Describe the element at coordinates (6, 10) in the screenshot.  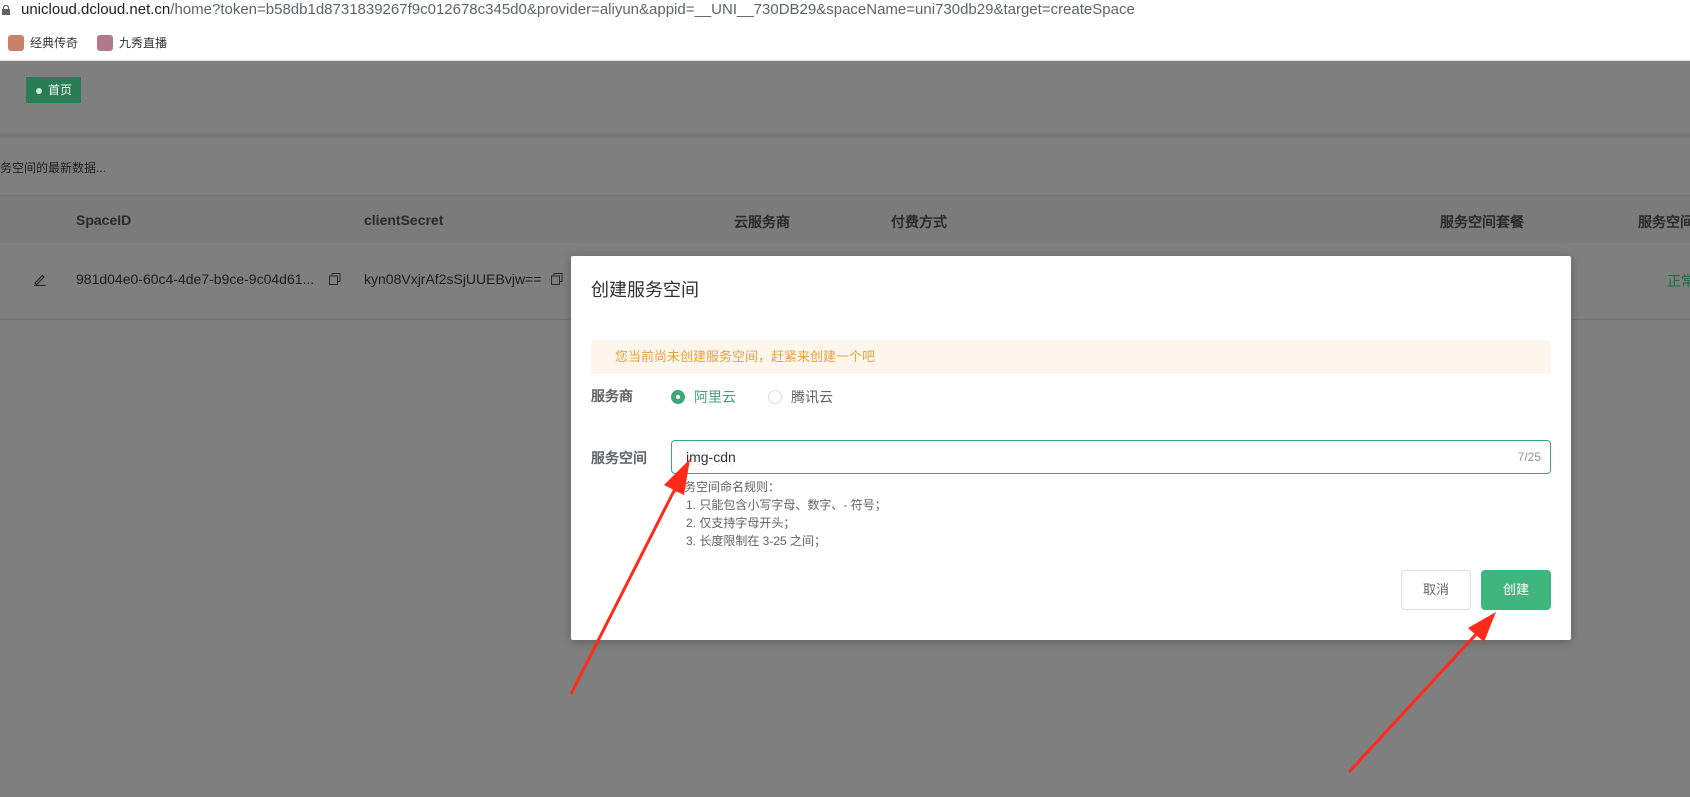
I see `lock-icon` at that location.